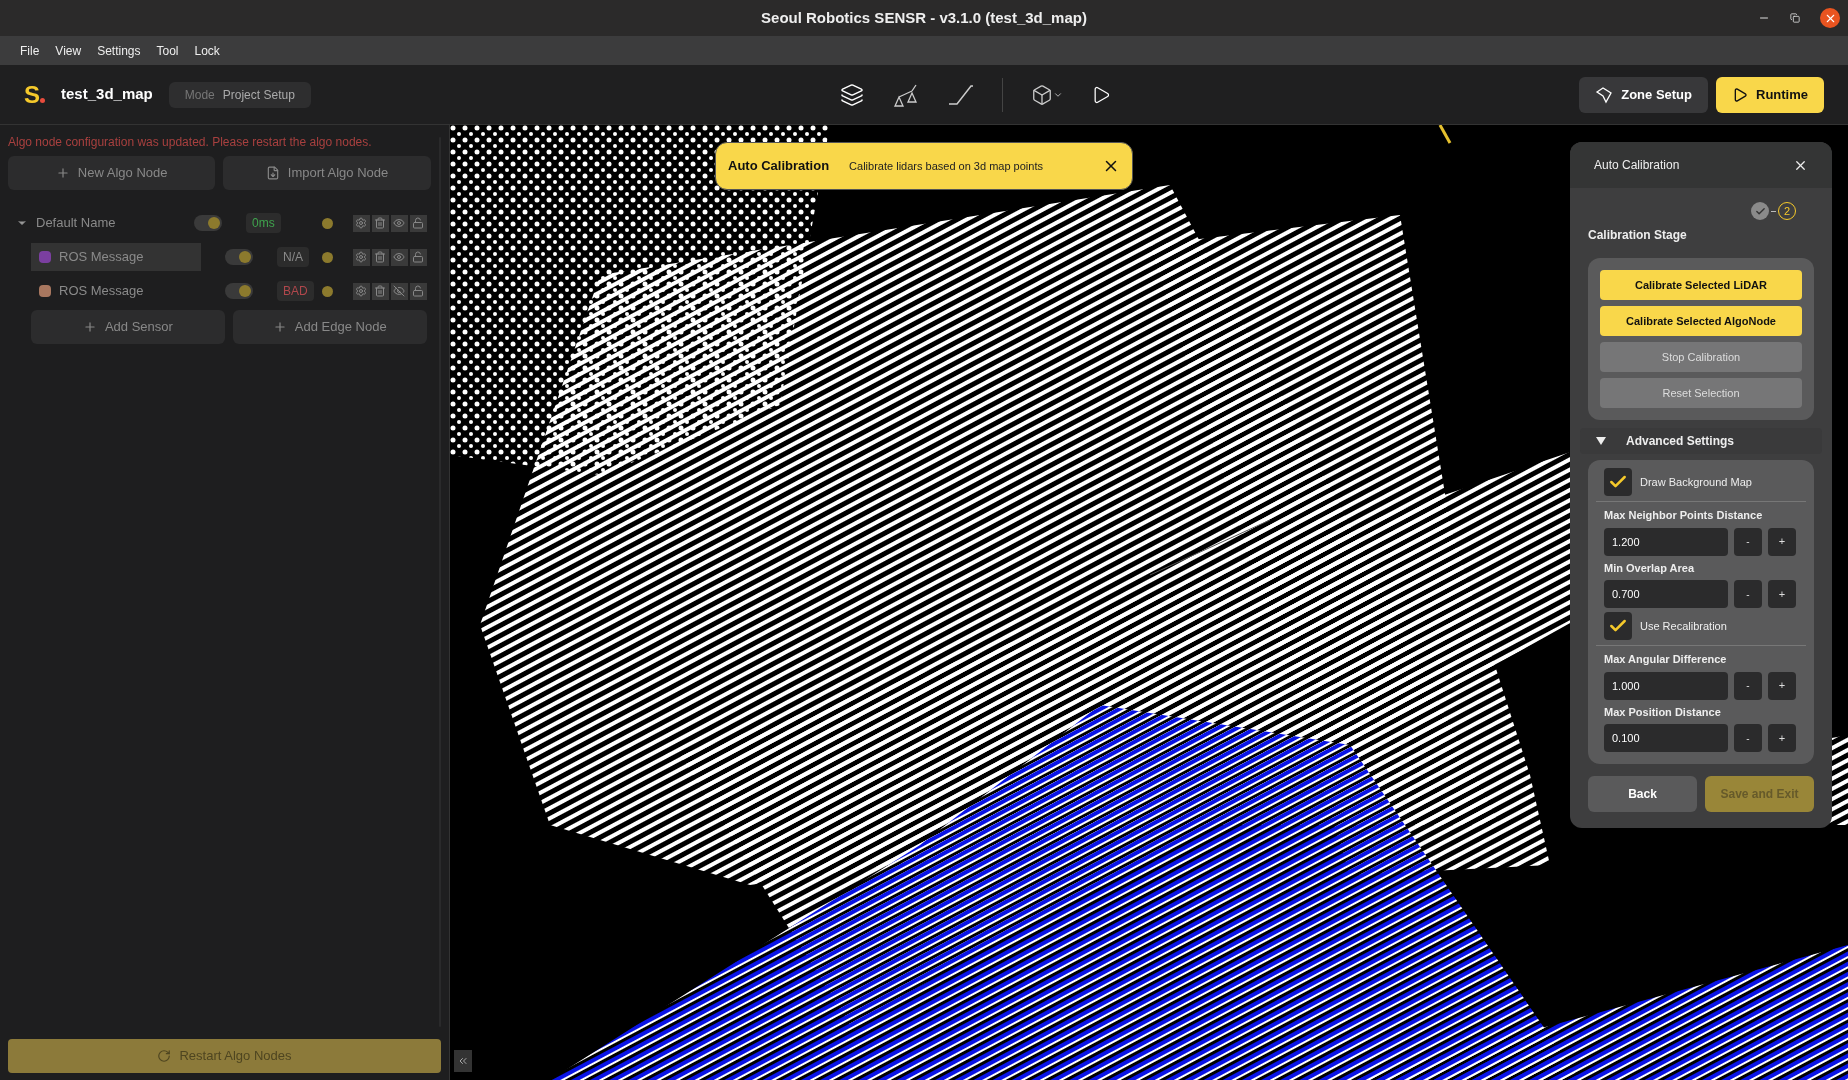  Describe the element at coordinates (946, 166) in the screenshot. I see `toast-message: Calibrate lidars based on 3d map points` at that location.